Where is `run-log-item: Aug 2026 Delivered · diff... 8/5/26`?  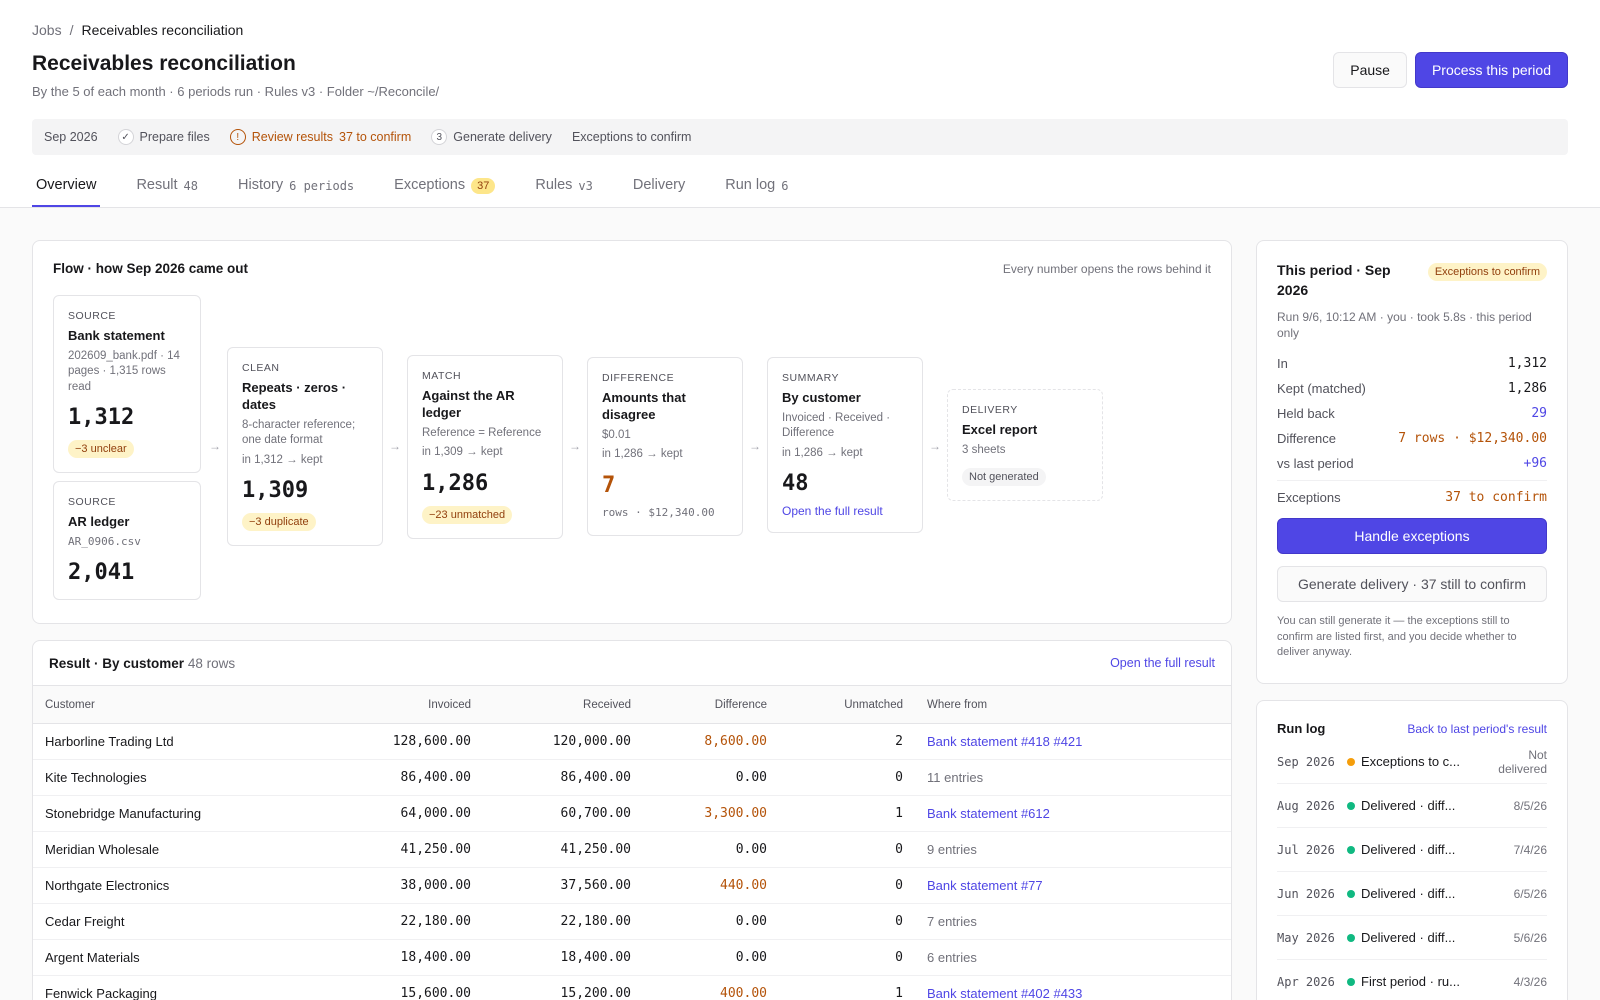 run-log-item: Aug 2026 Delivered · diff... 8/5/26 is located at coordinates (1412, 806).